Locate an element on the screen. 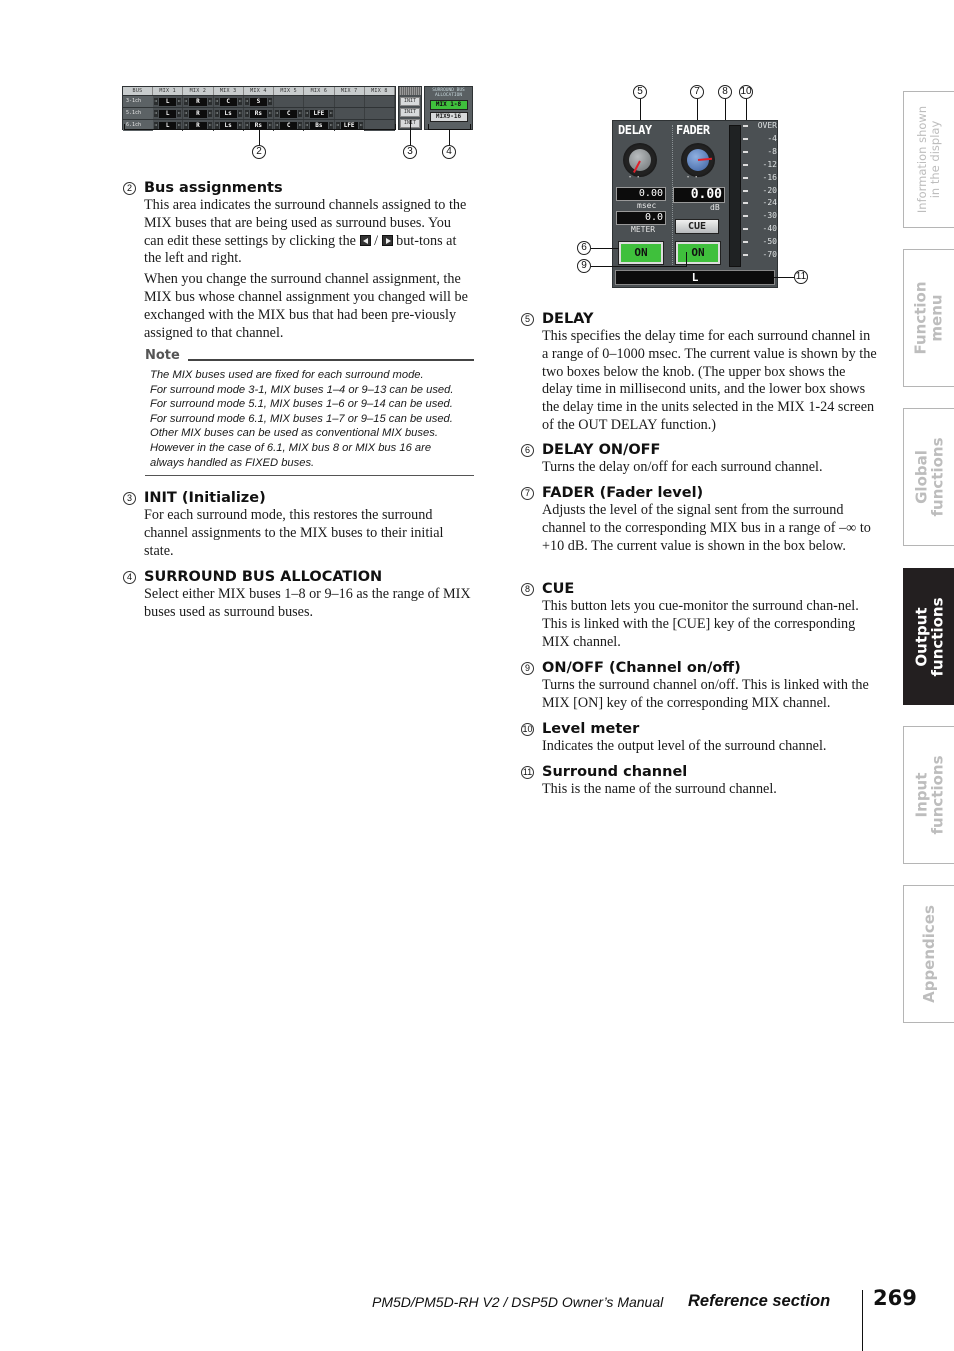 The height and width of the screenshot is (1351, 954). channel-assignment: Ls is located at coordinates (228, 113).